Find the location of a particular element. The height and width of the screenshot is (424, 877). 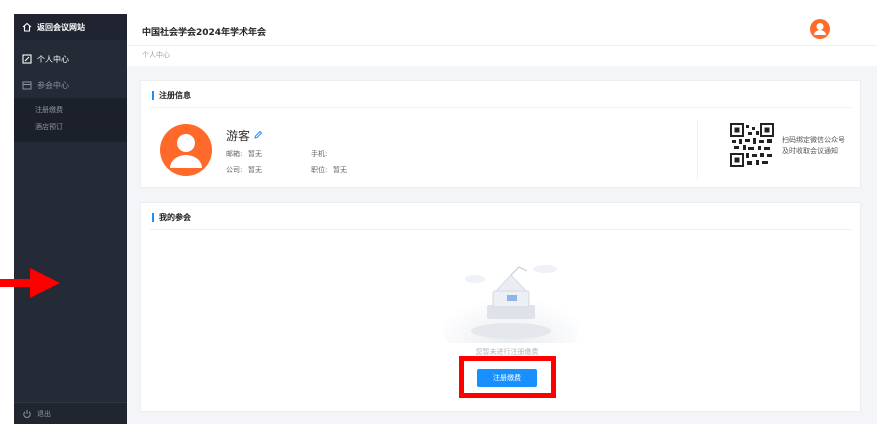

sidebar-item-meeting-label: 参会中心 is located at coordinates (53, 85).